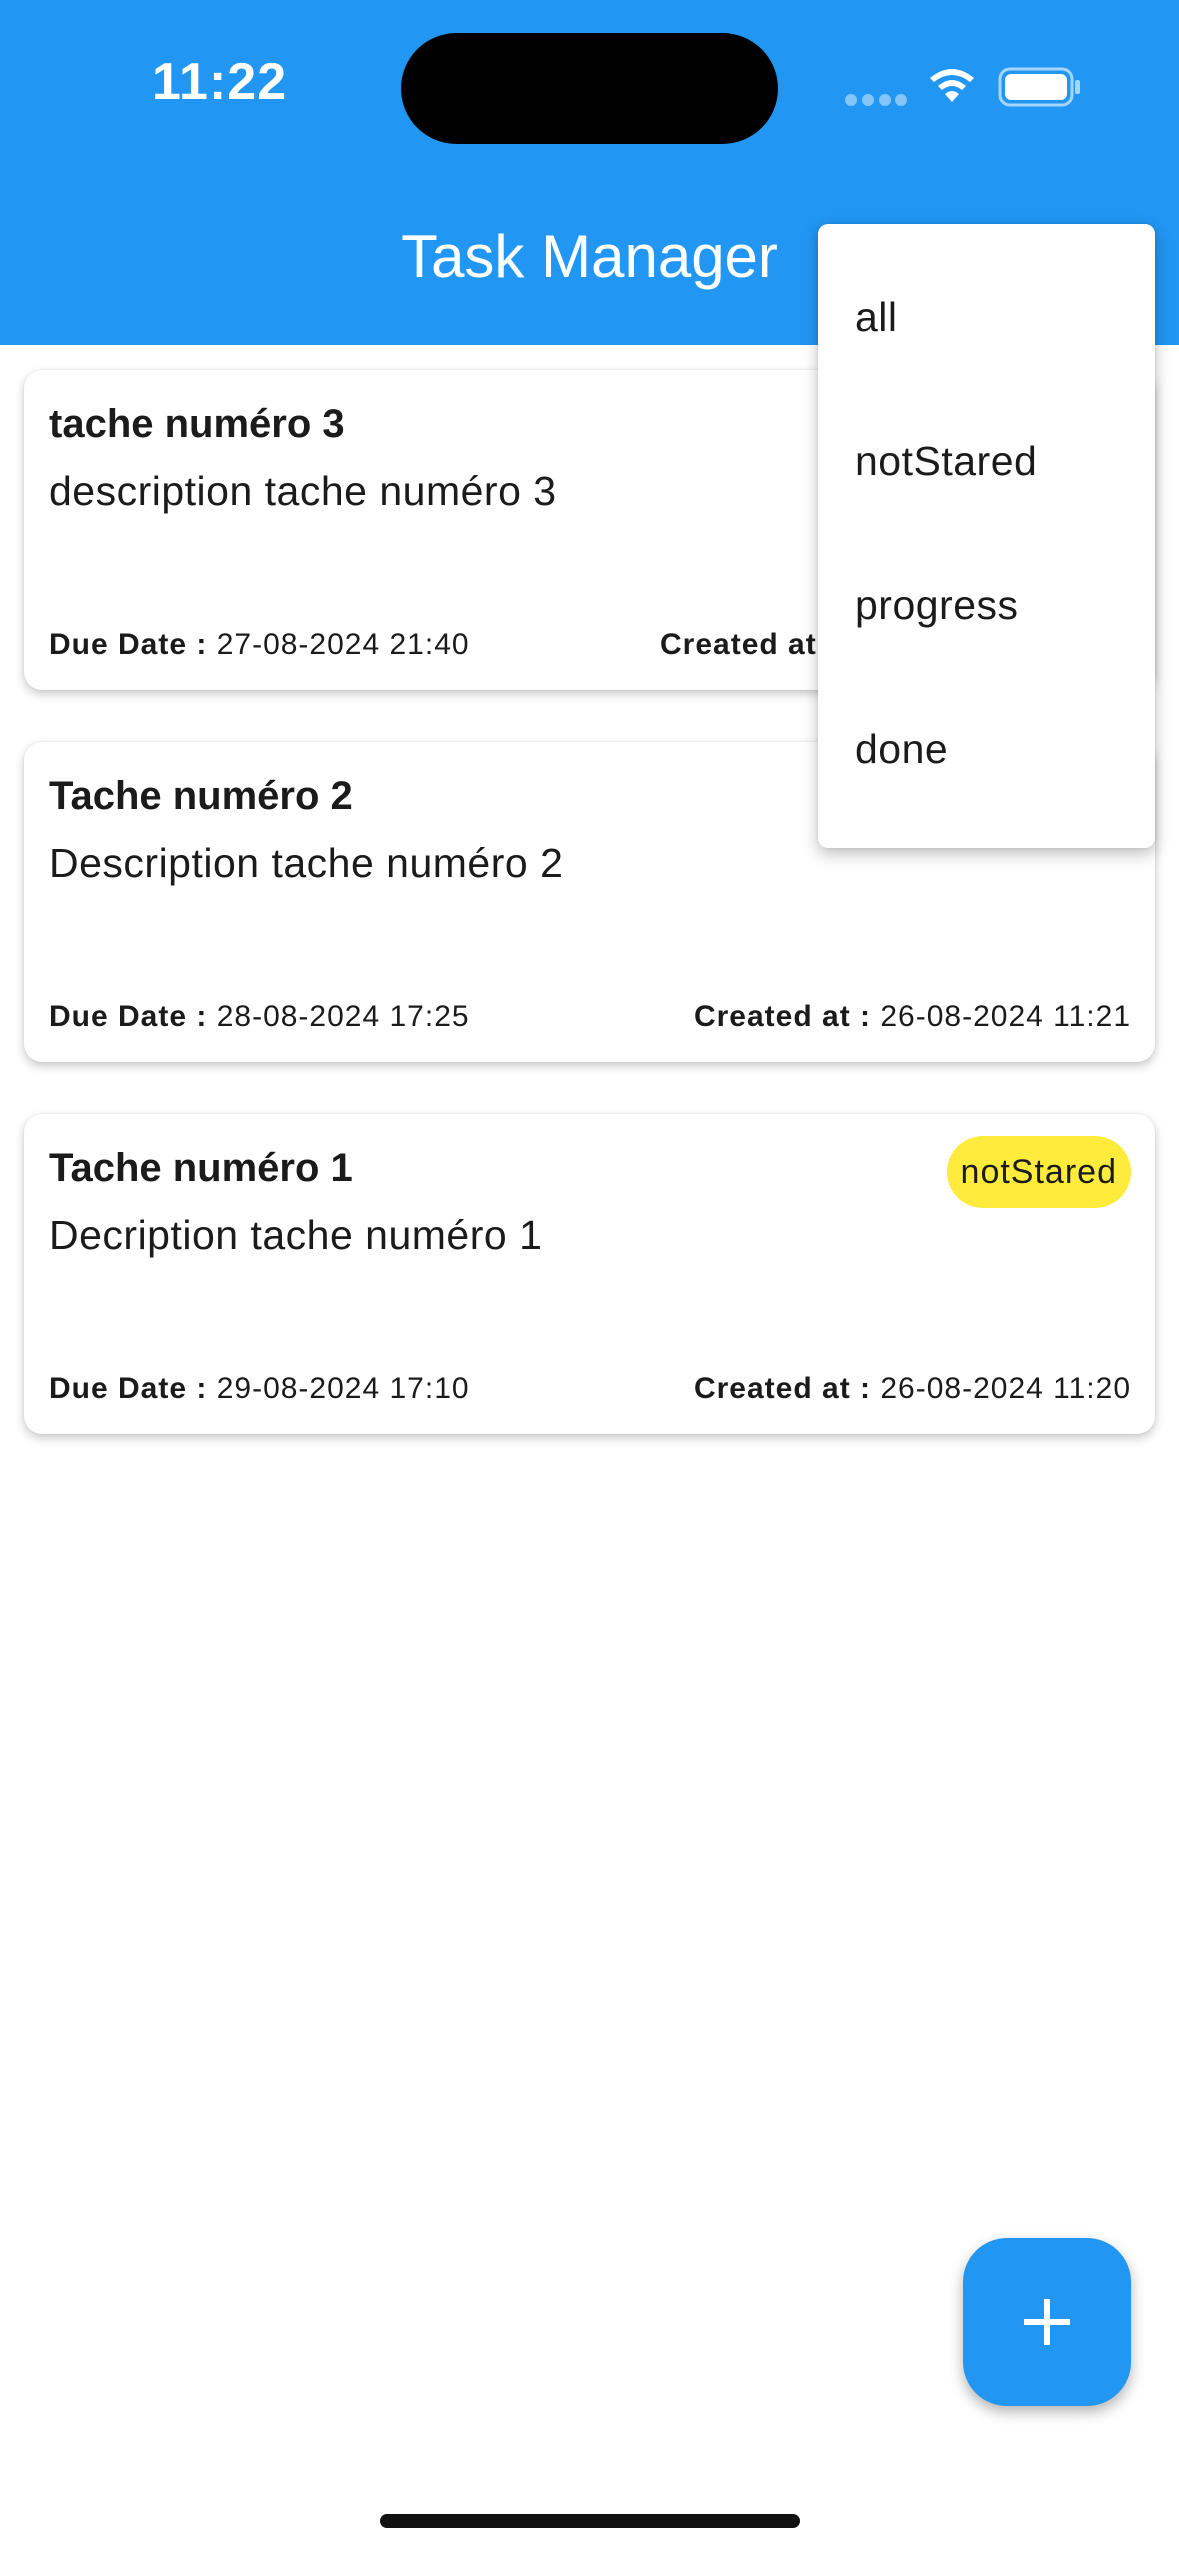 This screenshot has height=2556, width=1179. I want to click on task-title: tache numéro 3, so click(197, 424).